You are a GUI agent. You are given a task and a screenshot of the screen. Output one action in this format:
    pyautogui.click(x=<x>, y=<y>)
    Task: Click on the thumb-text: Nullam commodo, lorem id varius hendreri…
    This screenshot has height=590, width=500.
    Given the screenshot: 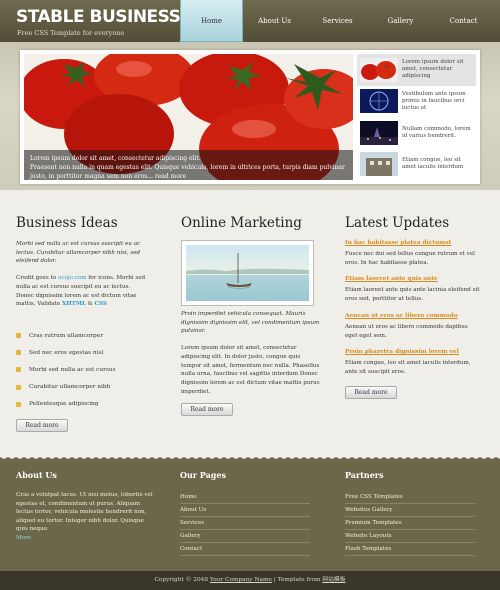 What is the action you would take?
    pyautogui.click(x=436, y=132)
    